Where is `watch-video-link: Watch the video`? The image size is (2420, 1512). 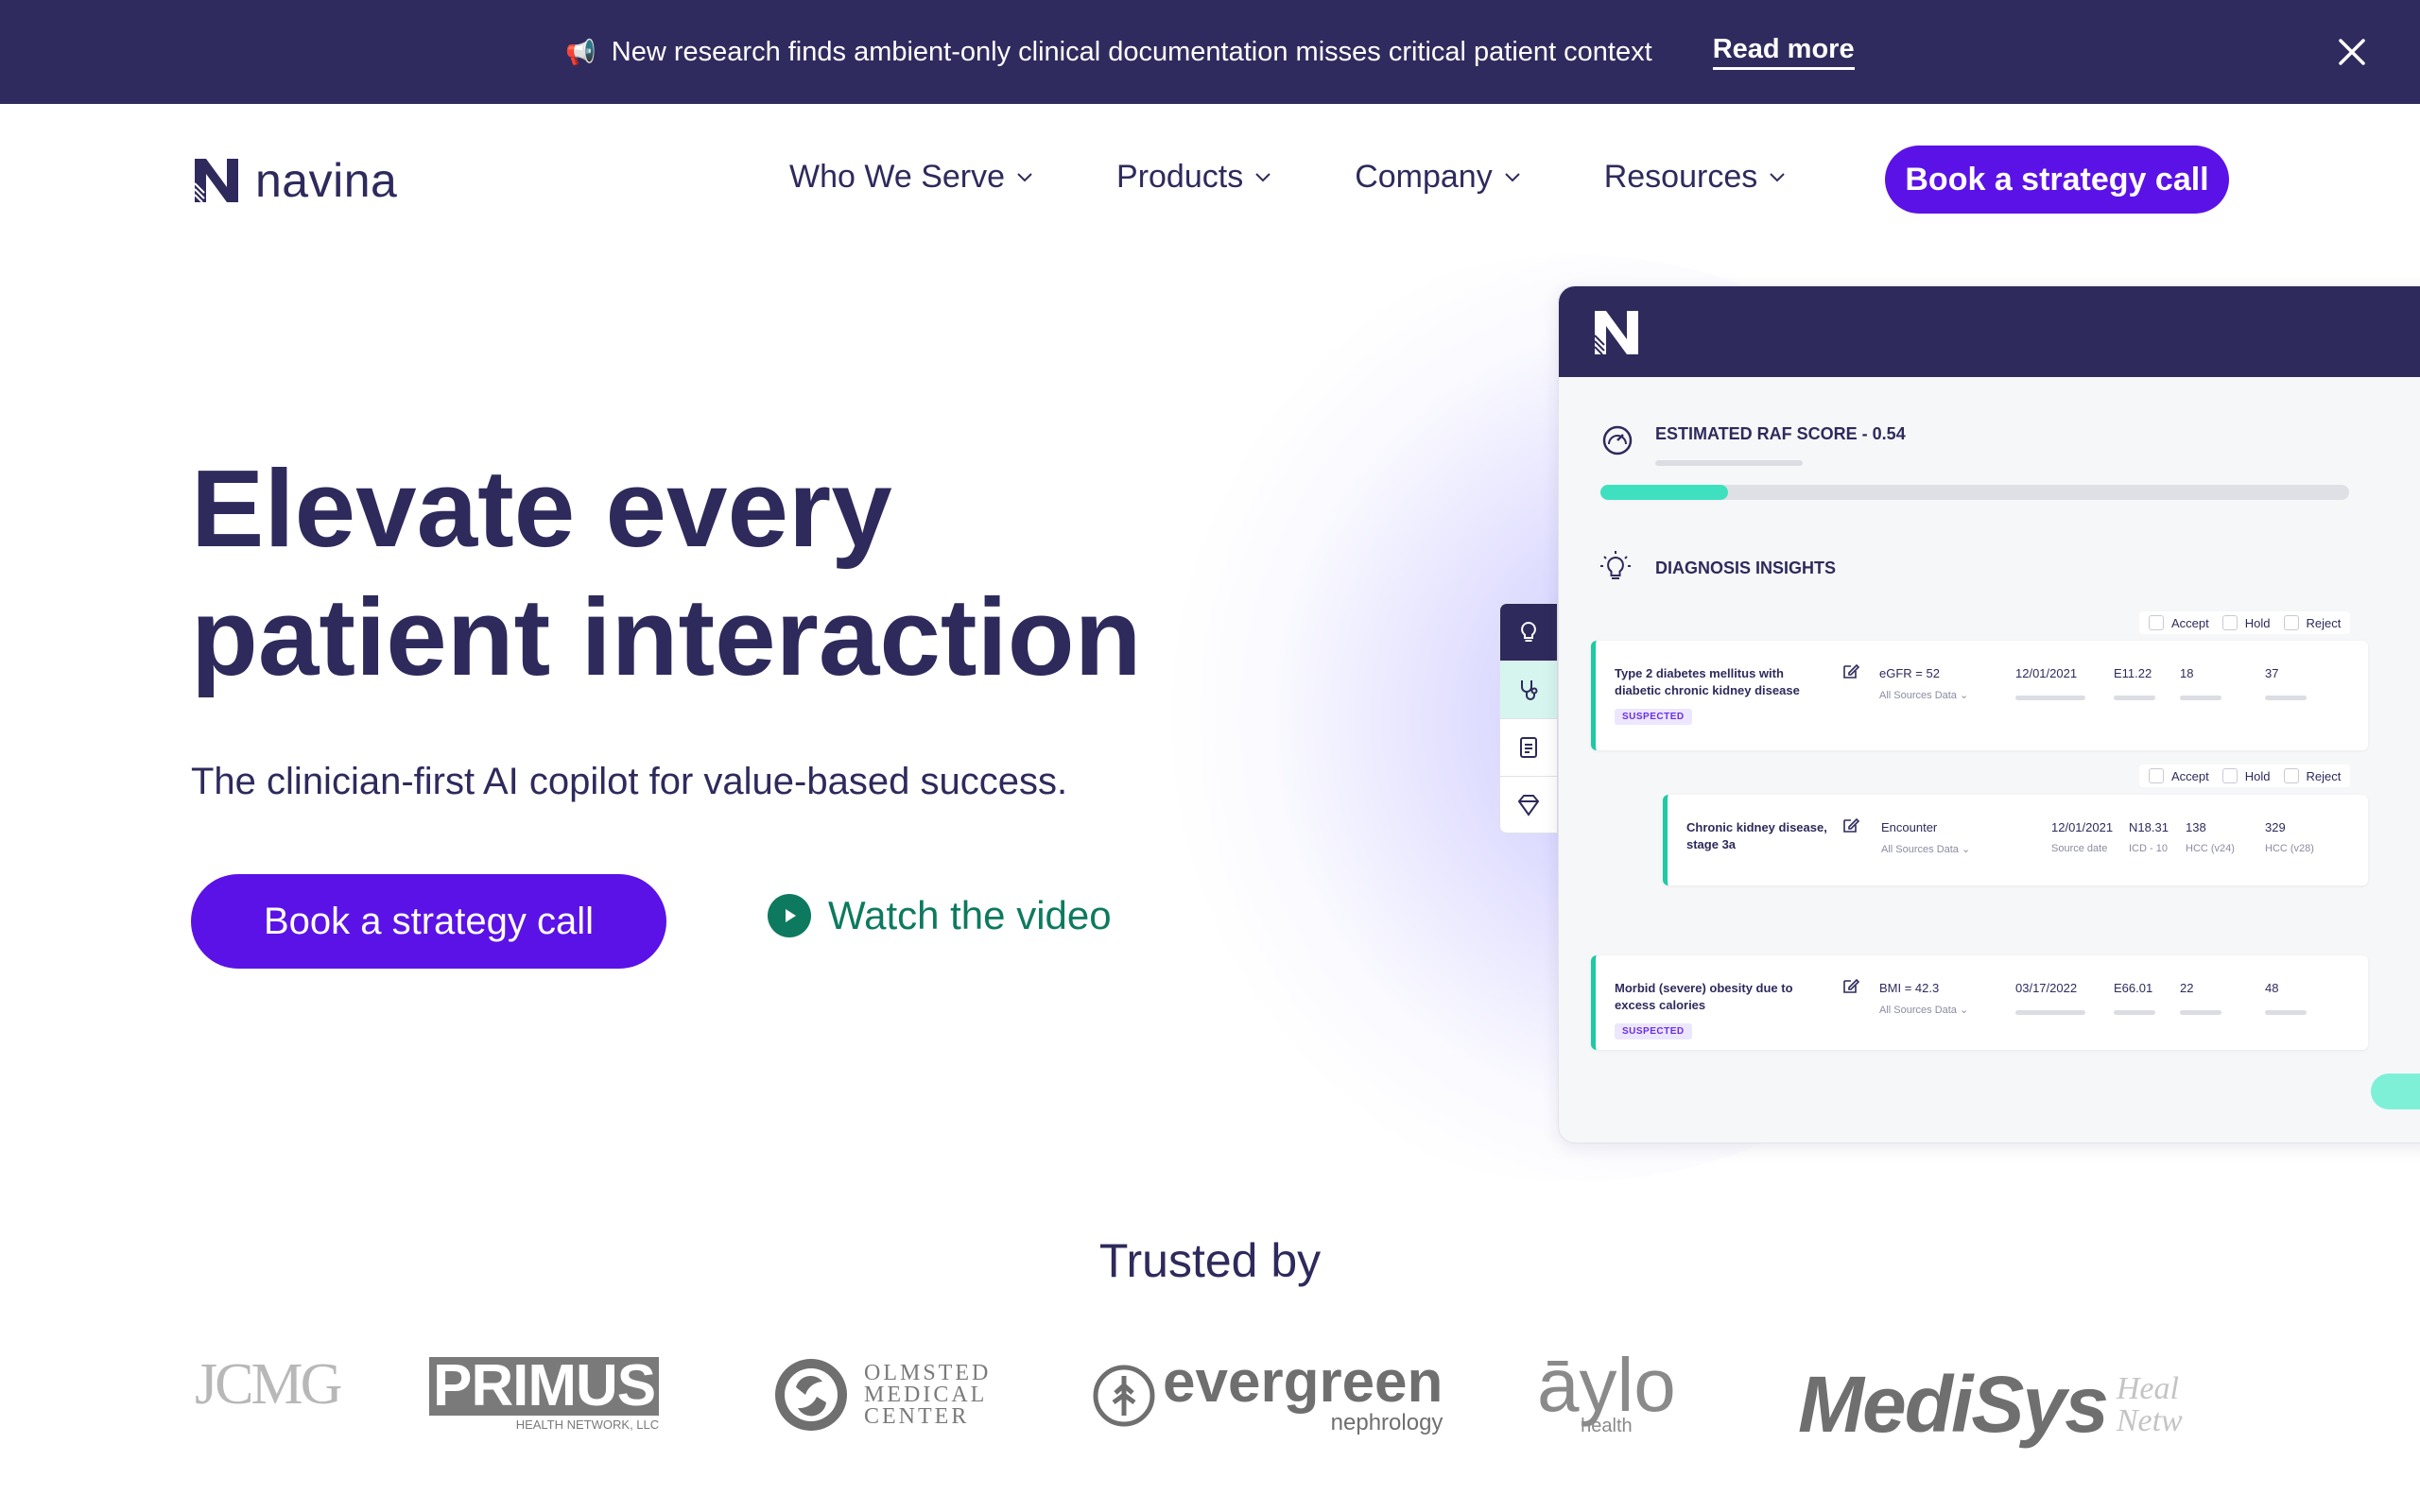
watch-video-link: Watch the video is located at coordinates (940, 915).